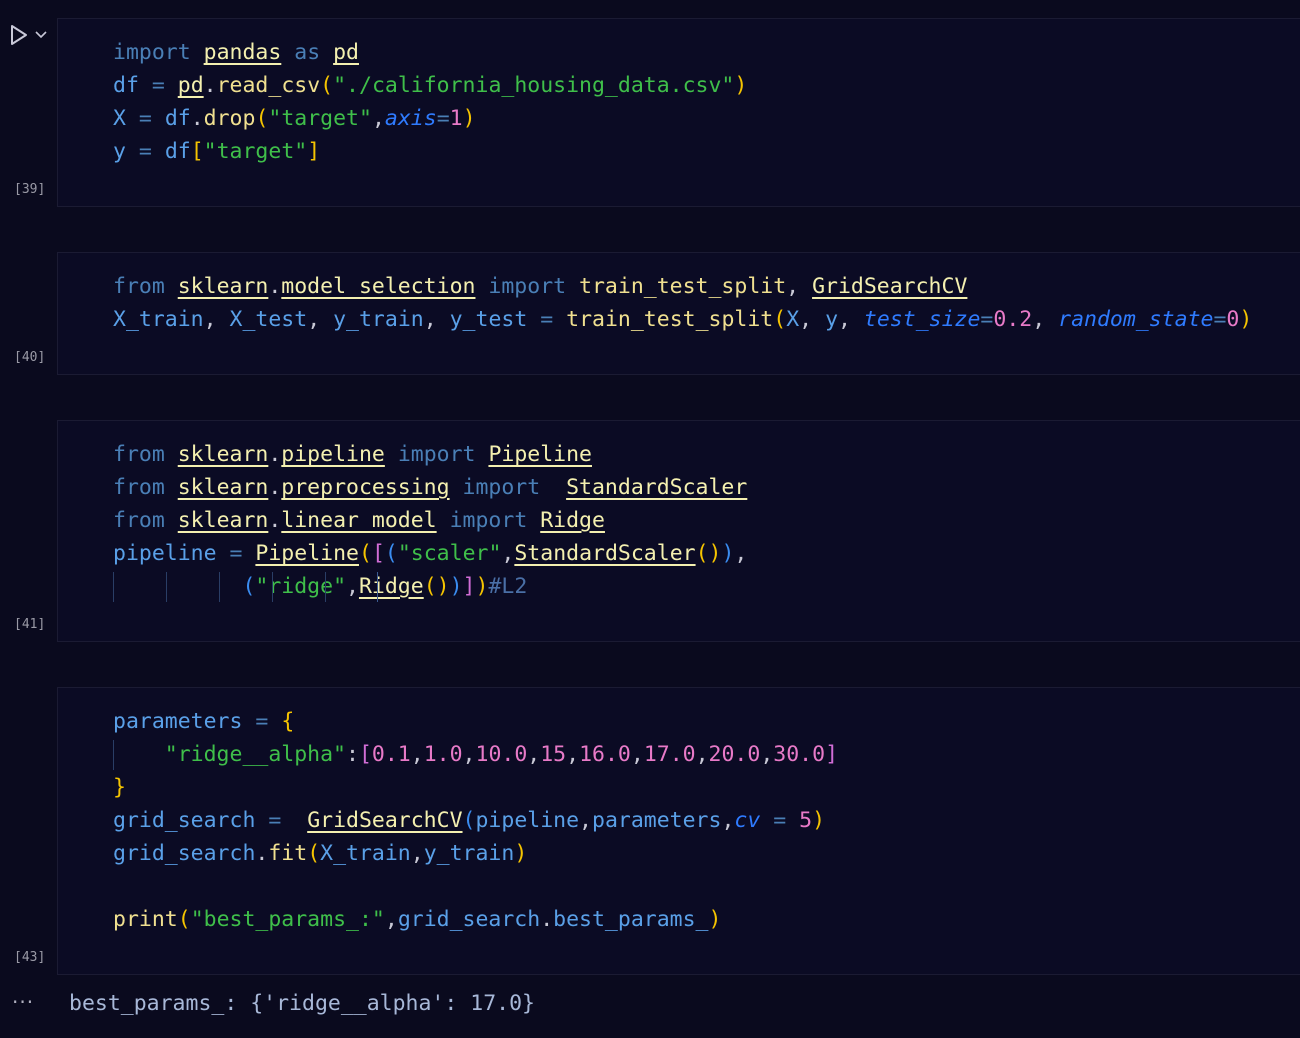 The height and width of the screenshot is (1038, 1300). Describe the element at coordinates (30, 189) in the screenshot. I see `execution-count: [39]` at that location.